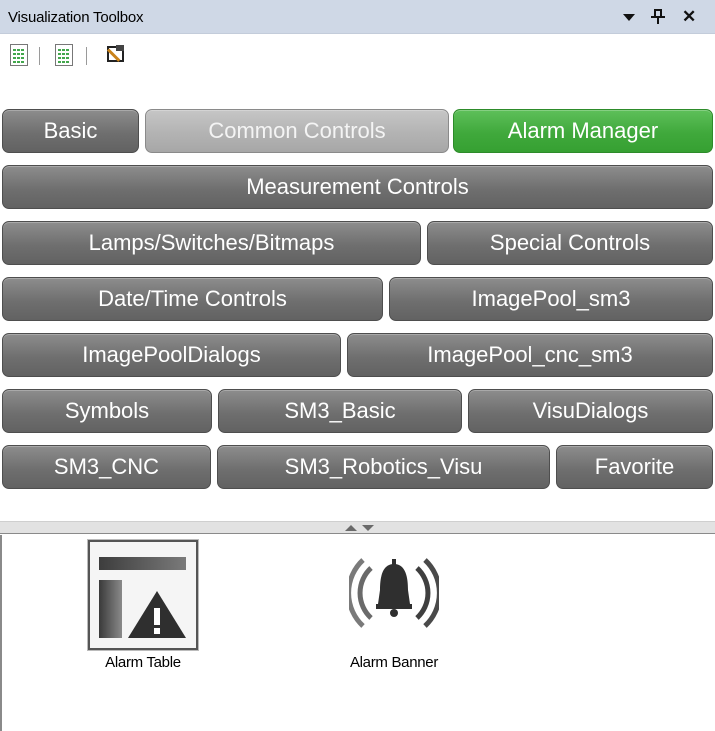 Image resolution: width=715 pixels, height=731 pixels. I want to click on tab-date-time-controls: Date/Time Controls, so click(192, 299).